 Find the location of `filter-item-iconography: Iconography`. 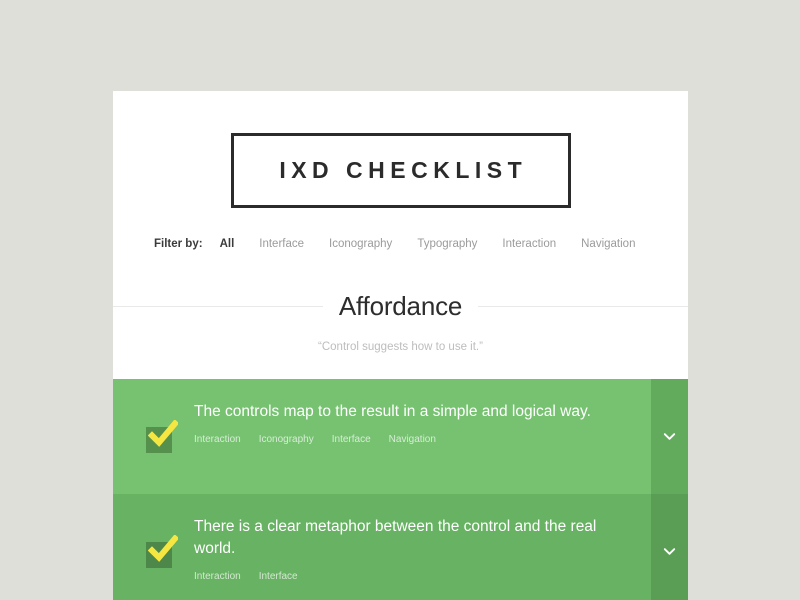

filter-item-iconography: Iconography is located at coordinates (360, 244).